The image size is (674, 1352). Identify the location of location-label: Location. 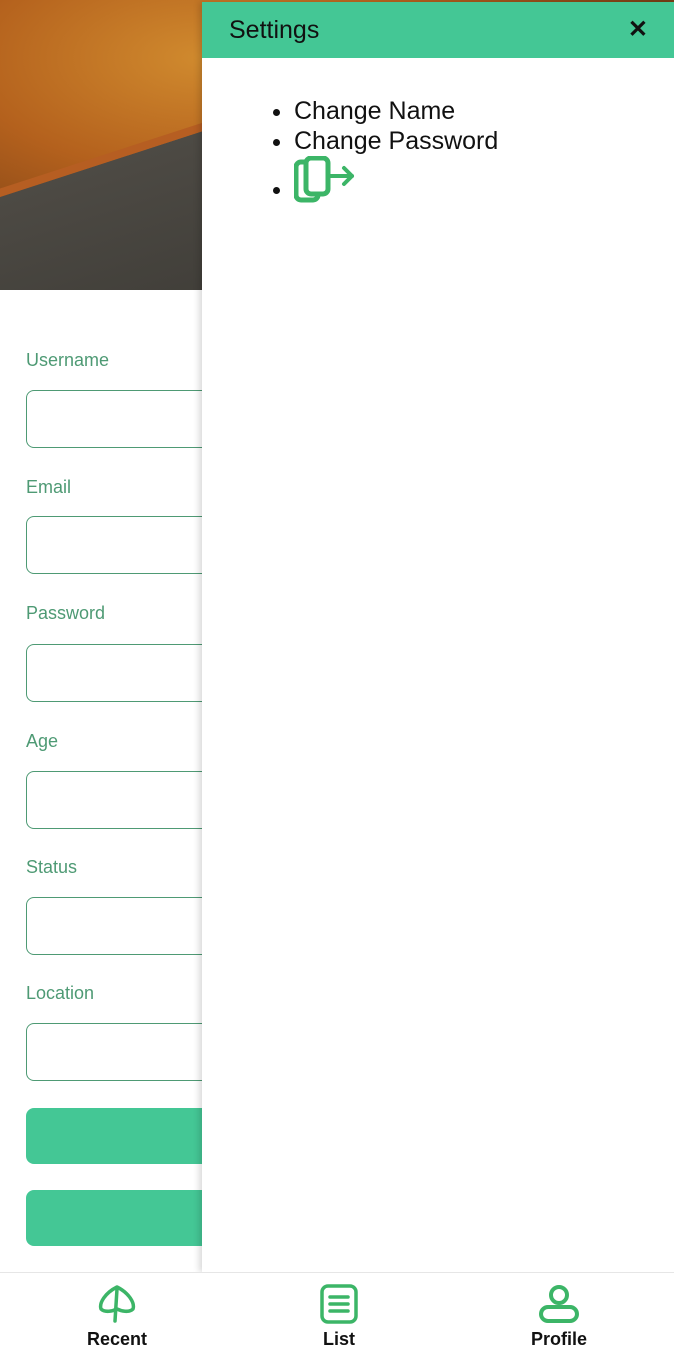
(60, 993).